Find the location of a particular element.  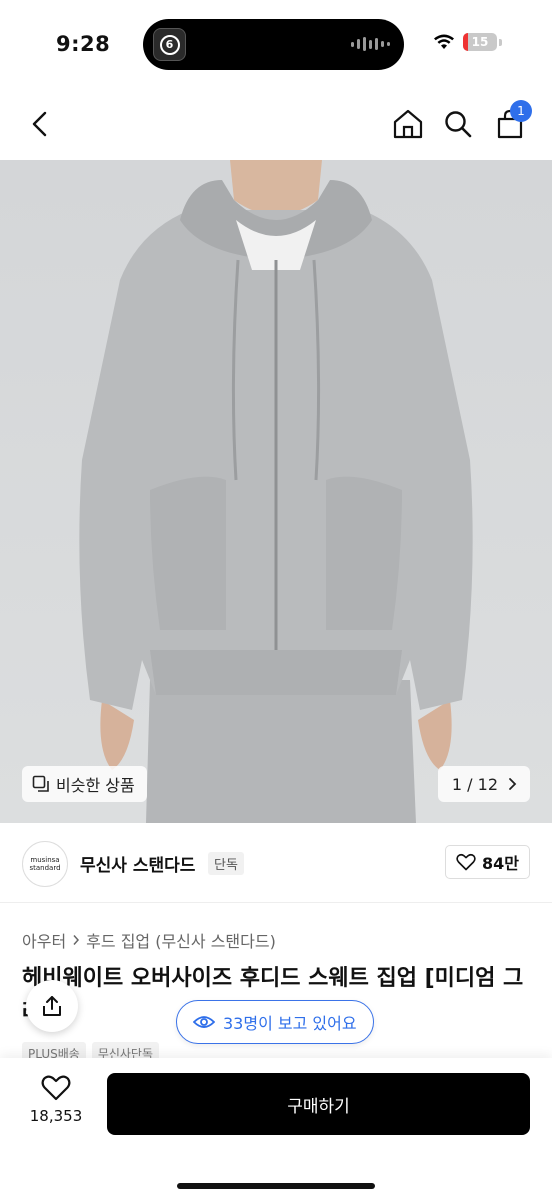

wishlist-count: 18,353 is located at coordinates (56, 1116).